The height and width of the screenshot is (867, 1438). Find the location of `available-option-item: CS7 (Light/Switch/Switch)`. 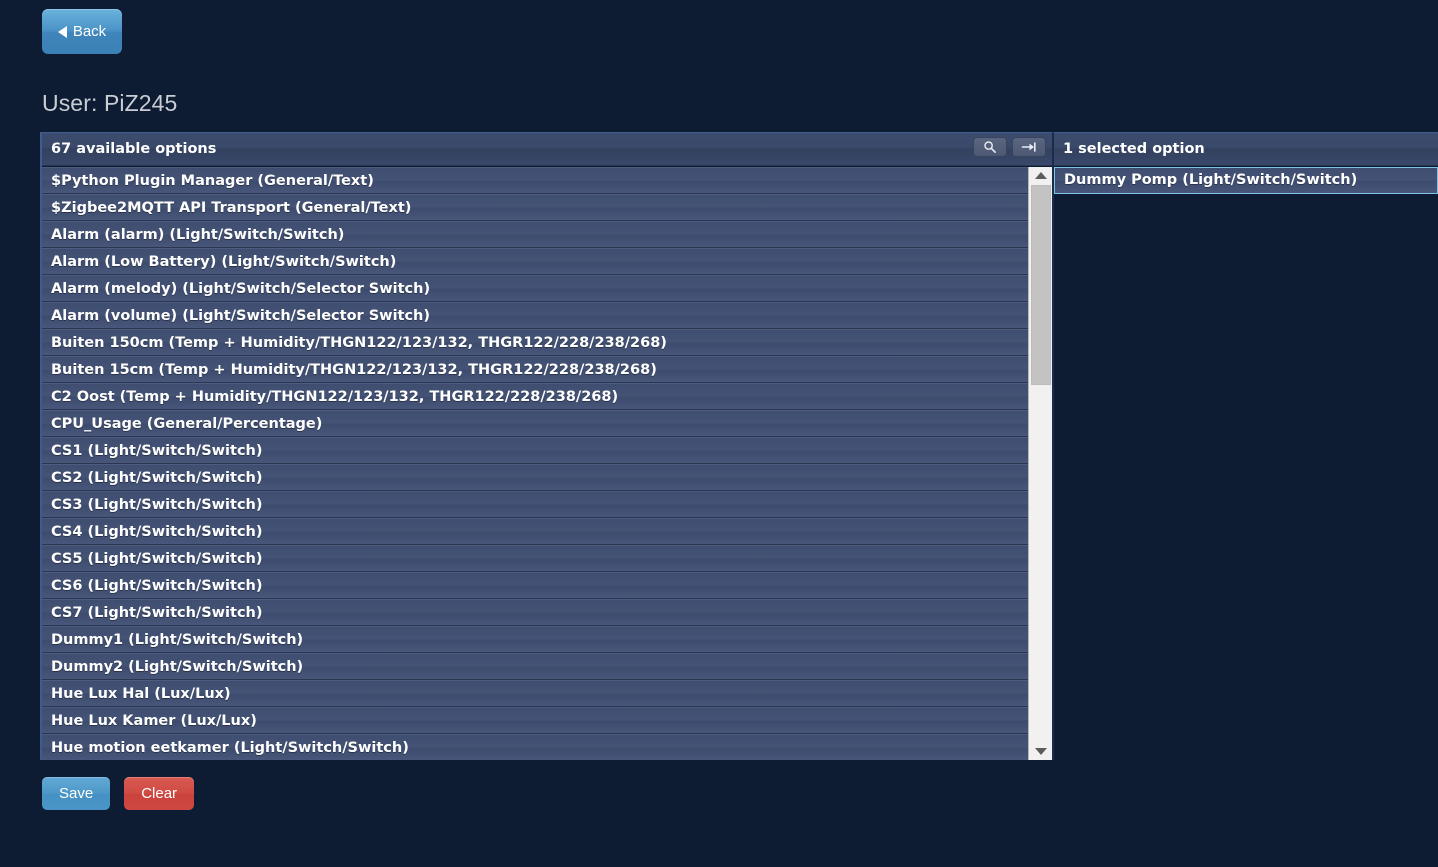

available-option-item: CS7 (Light/Switch/Switch) is located at coordinates (536, 612).